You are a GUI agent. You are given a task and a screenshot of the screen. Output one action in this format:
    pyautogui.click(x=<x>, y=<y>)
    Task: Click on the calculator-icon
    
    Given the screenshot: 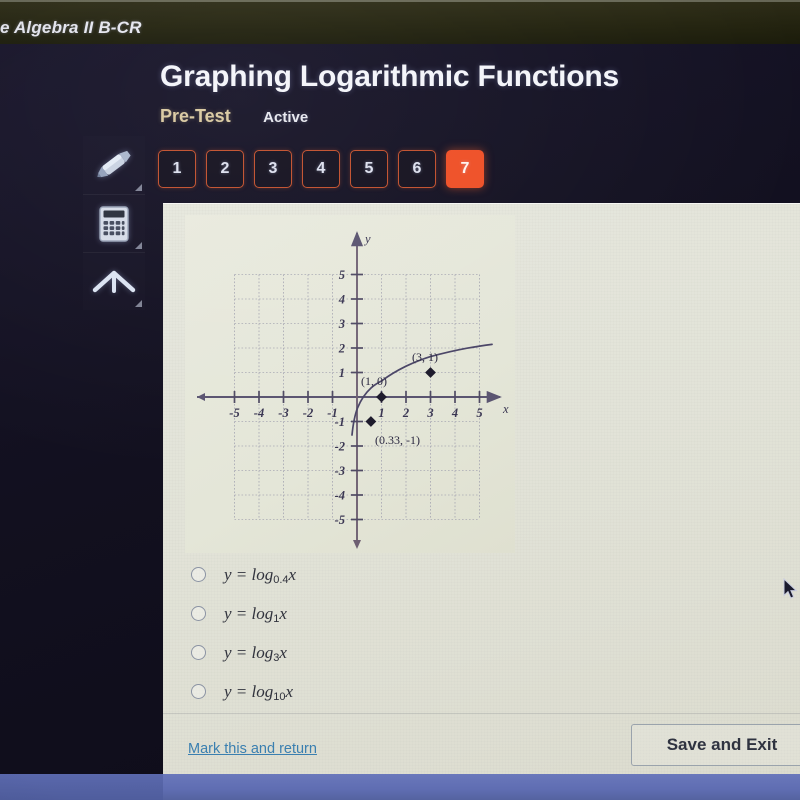 What is the action you would take?
    pyautogui.click(x=114, y=224)
    